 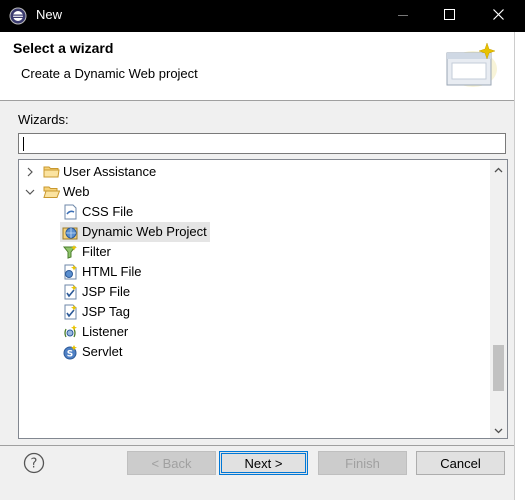 I want to click on tree-item-listener: Listener, so click(x=254, y=332).